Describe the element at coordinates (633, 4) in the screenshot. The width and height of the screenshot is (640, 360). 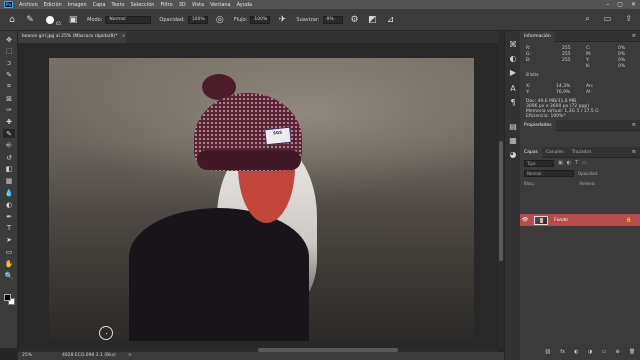
I see `close-button: ✕` at that location.